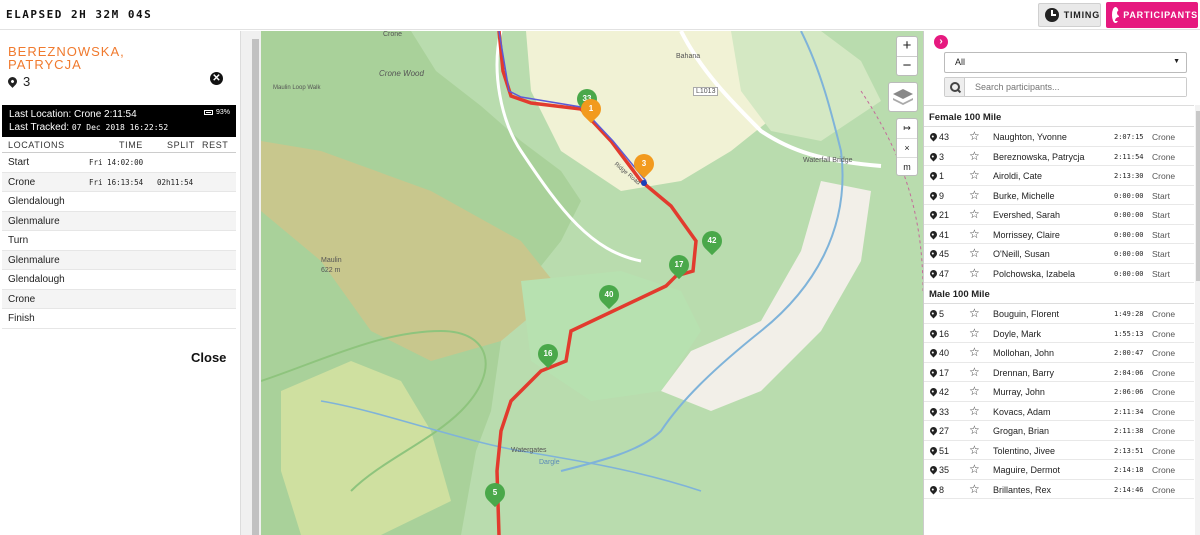 The width and height of the screenshot is (1200, 535). I want to click on participant-list-scrollbar, so click(1197, 320).